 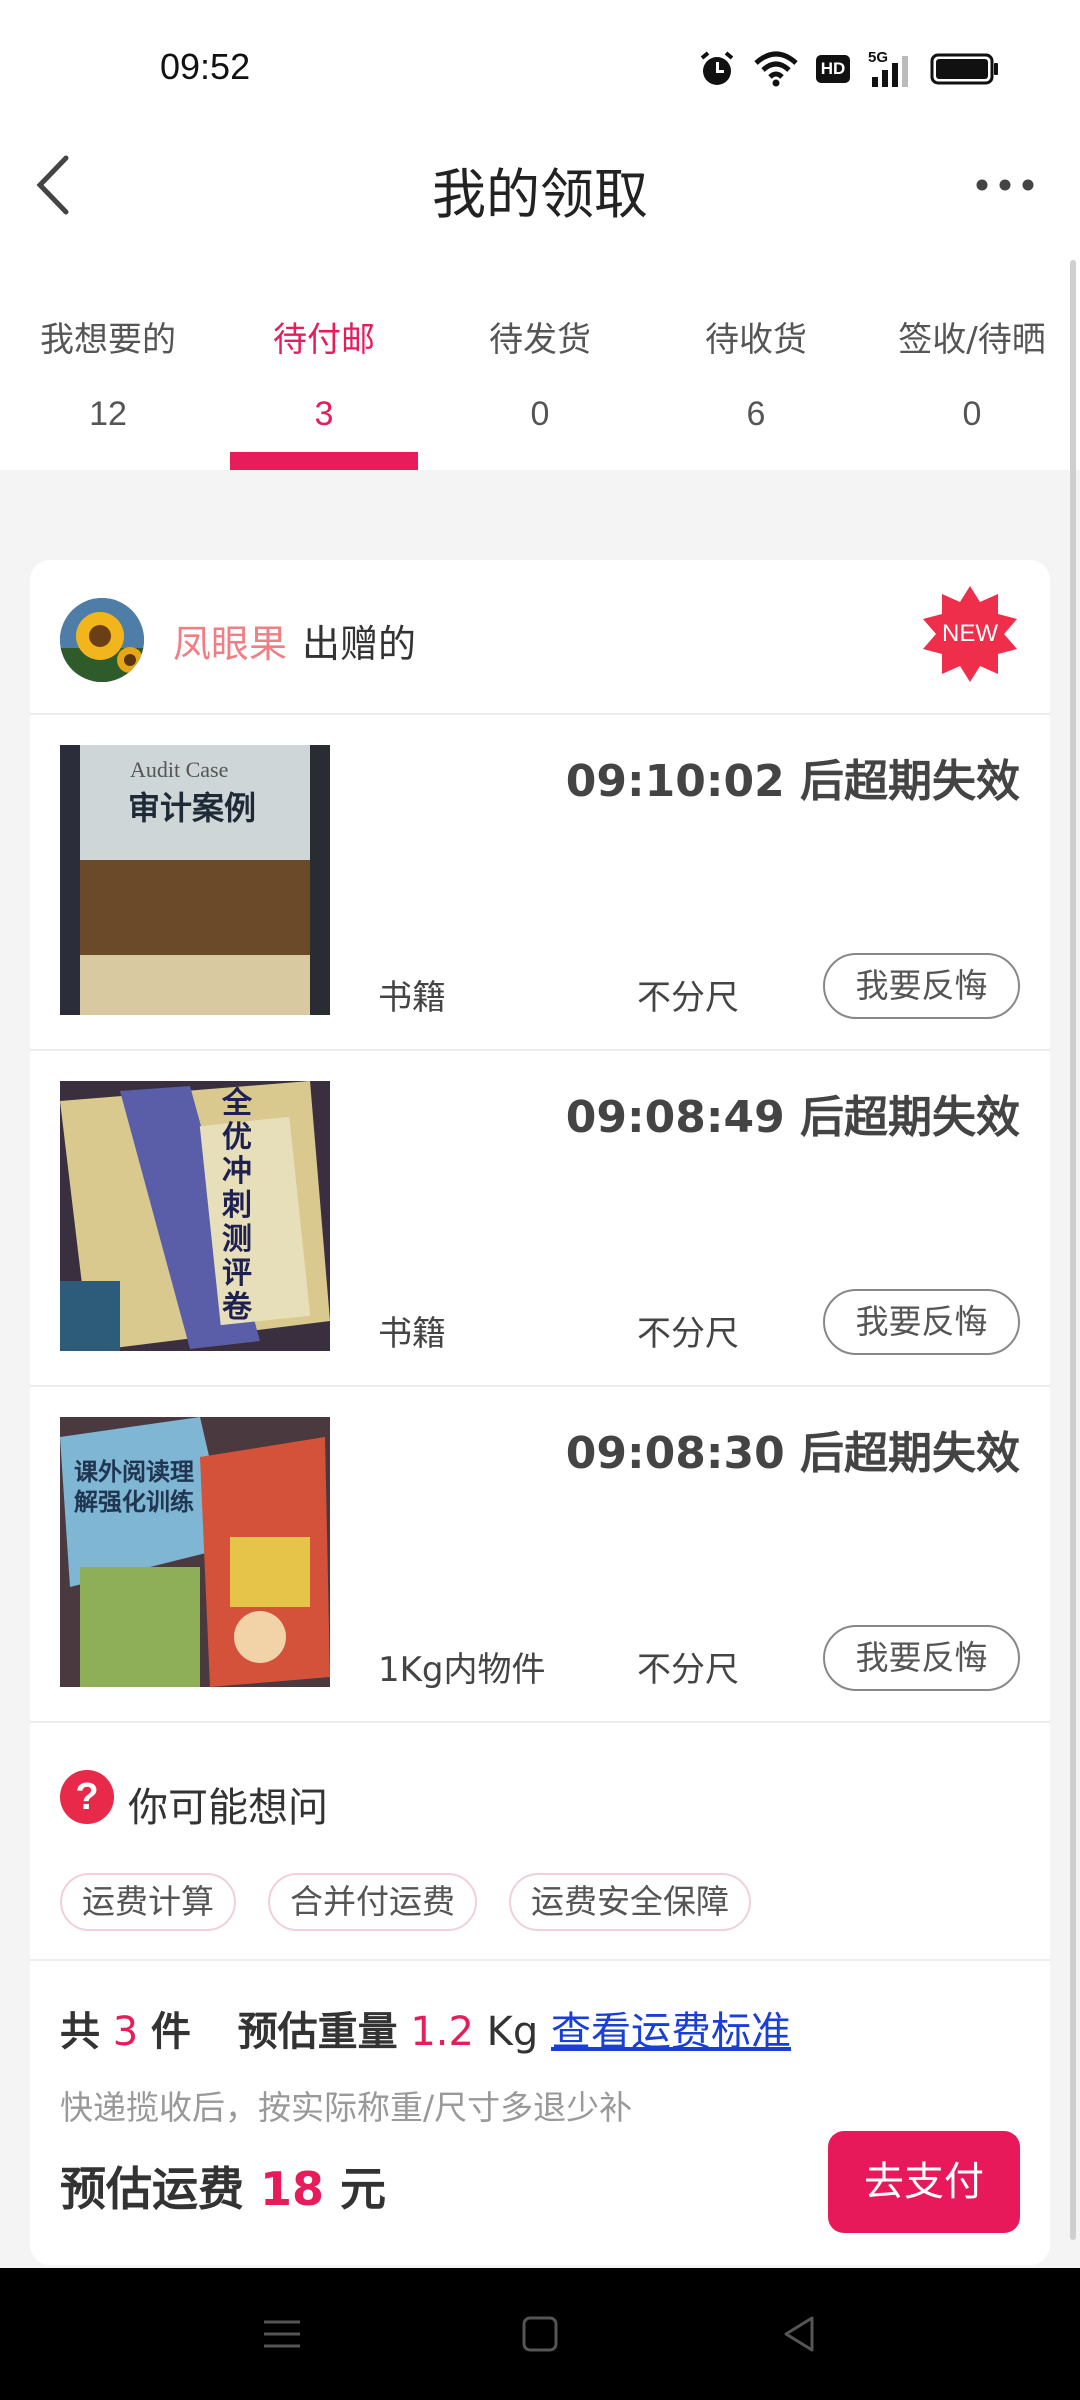 What do you see at coordinates (102, 640) in the screenshot?
I see `avatar` at bounding box center [102, 640].